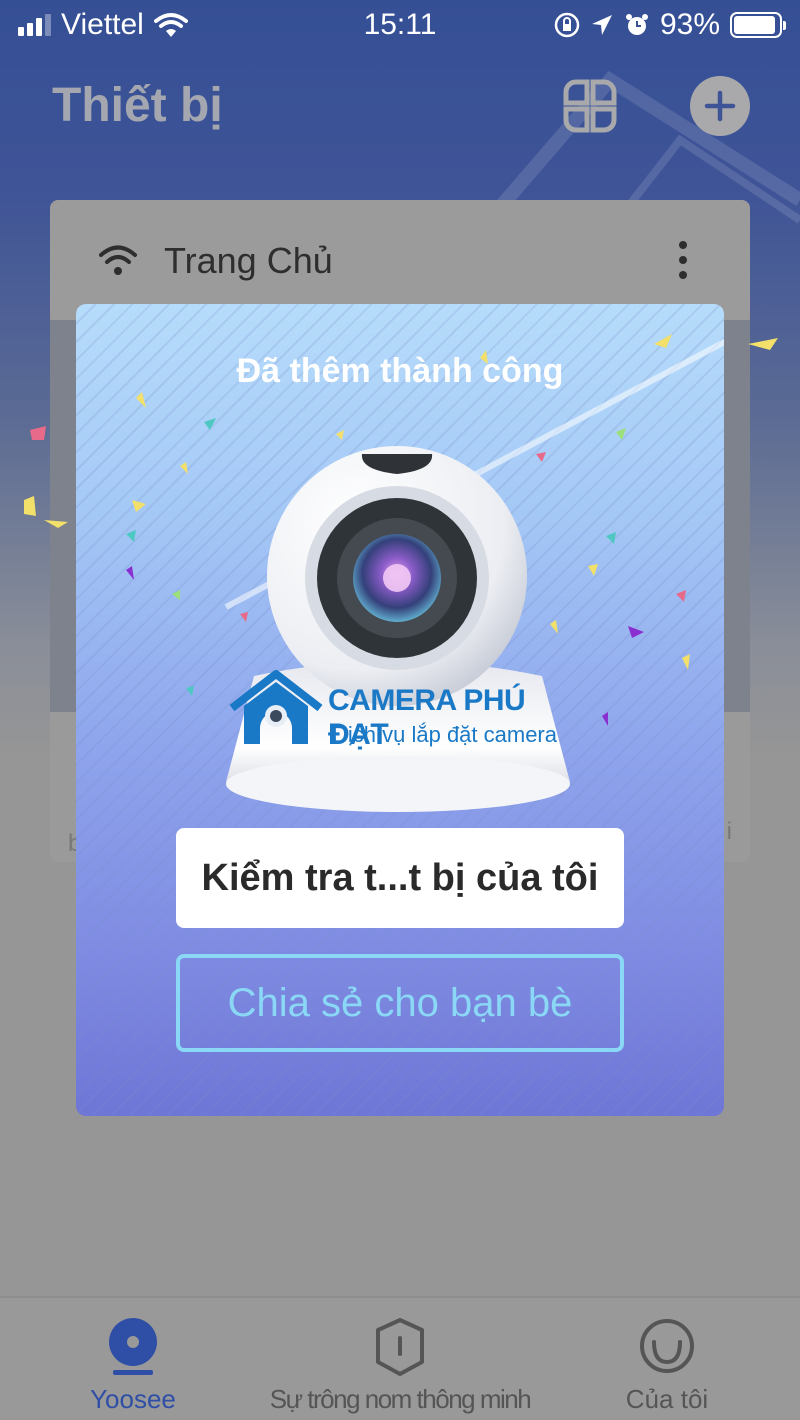 This screenshot has width=800, height=1420. I want to click on camera-illustration, so click(397, 576).